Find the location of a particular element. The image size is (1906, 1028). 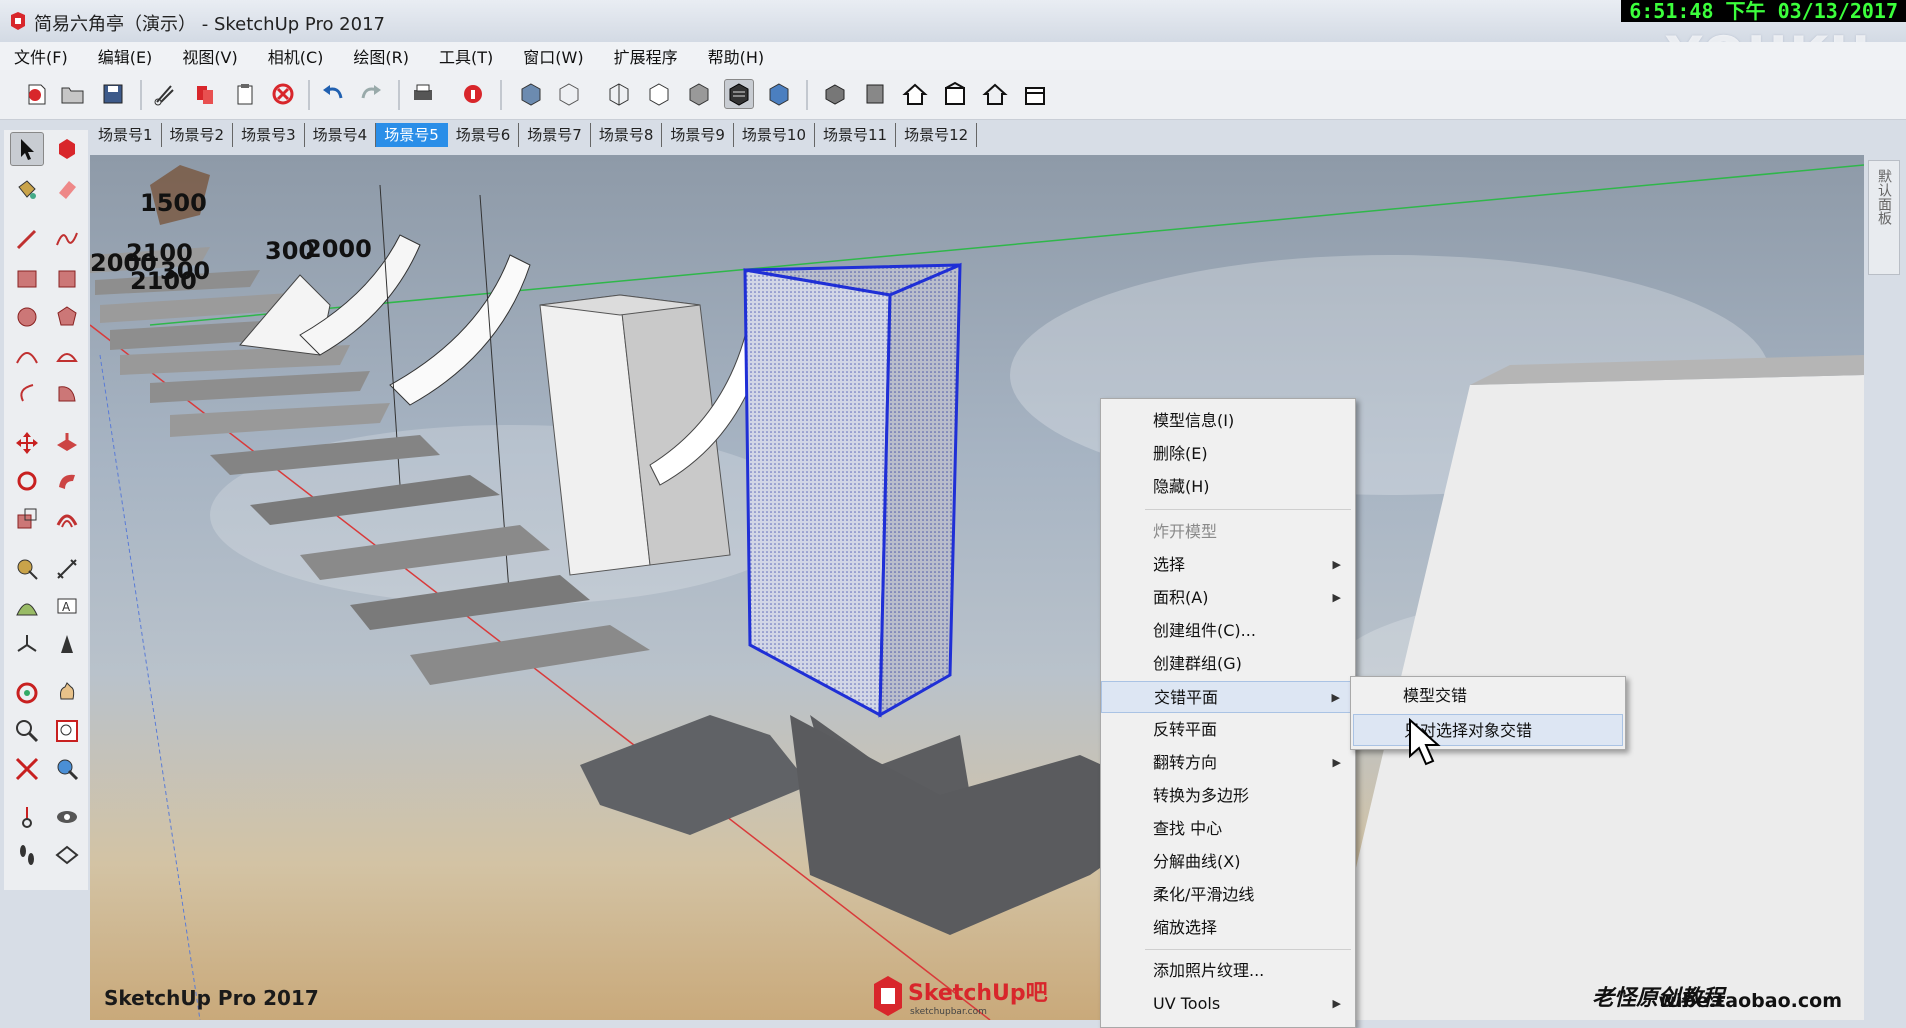

hidden-line-style-icon is located at coordinates (659, 94).